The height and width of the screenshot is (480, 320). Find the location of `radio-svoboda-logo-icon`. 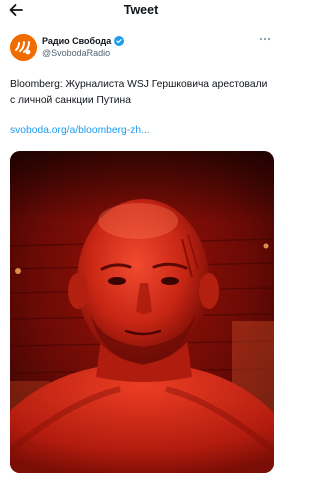

radio-svoboda-logo-icon is located at coordinates (23, 47).